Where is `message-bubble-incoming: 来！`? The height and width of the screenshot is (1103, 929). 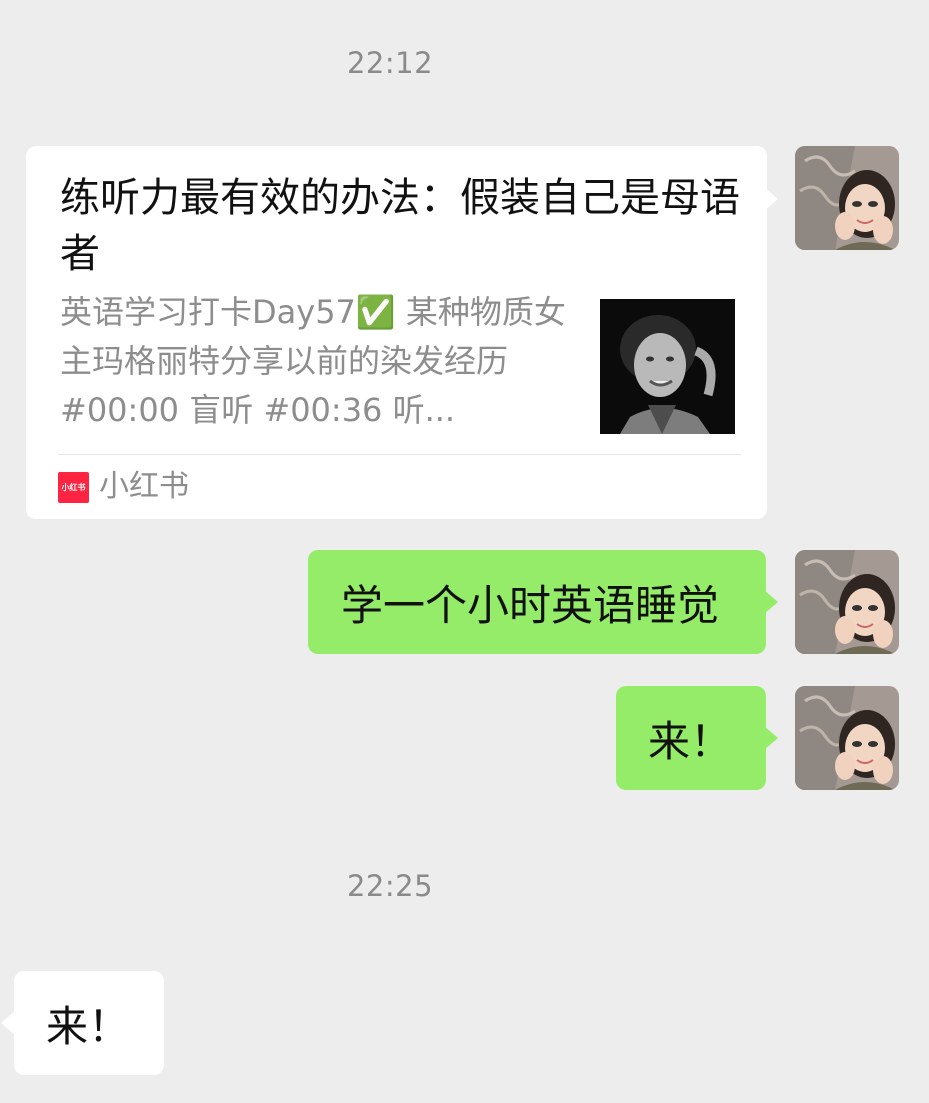 message-bubble-incoming: 来！ is located at coordinates (89, 1023).